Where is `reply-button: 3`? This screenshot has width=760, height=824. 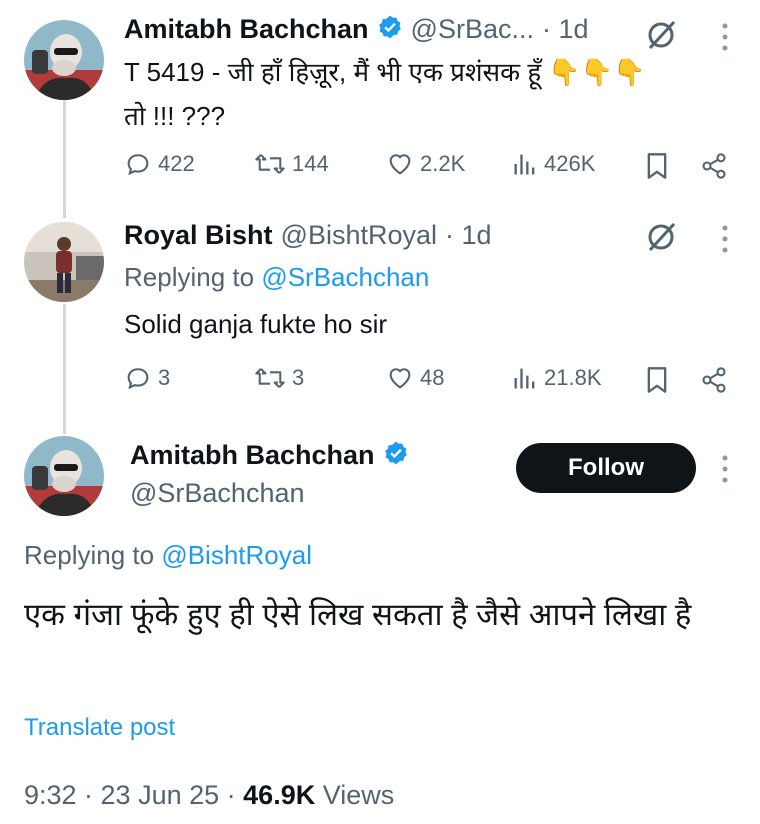
reply-button: 3 is located at coordinates (147, 378).